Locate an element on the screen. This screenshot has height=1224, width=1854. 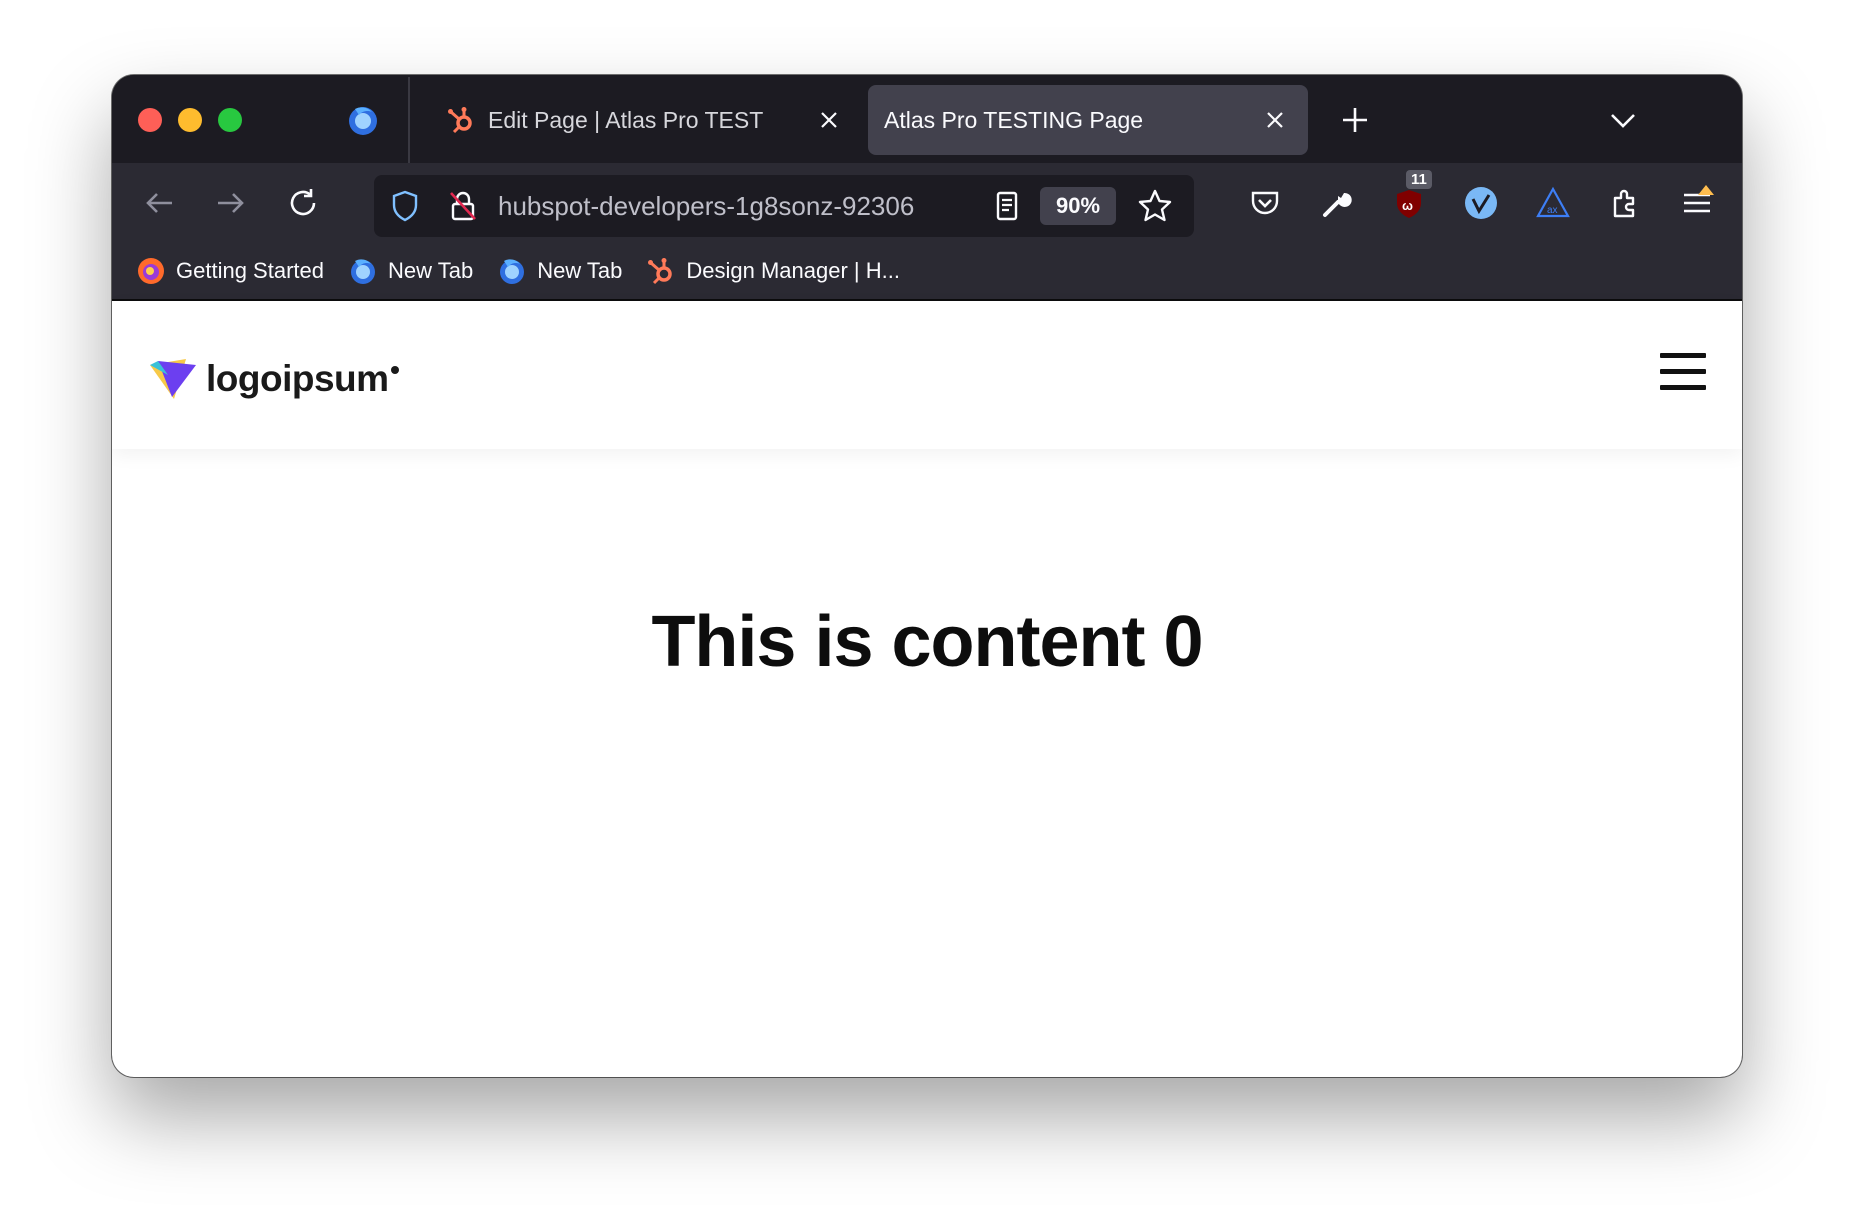
zoom-level-button: 90% is located at coordinates (1078, 206).